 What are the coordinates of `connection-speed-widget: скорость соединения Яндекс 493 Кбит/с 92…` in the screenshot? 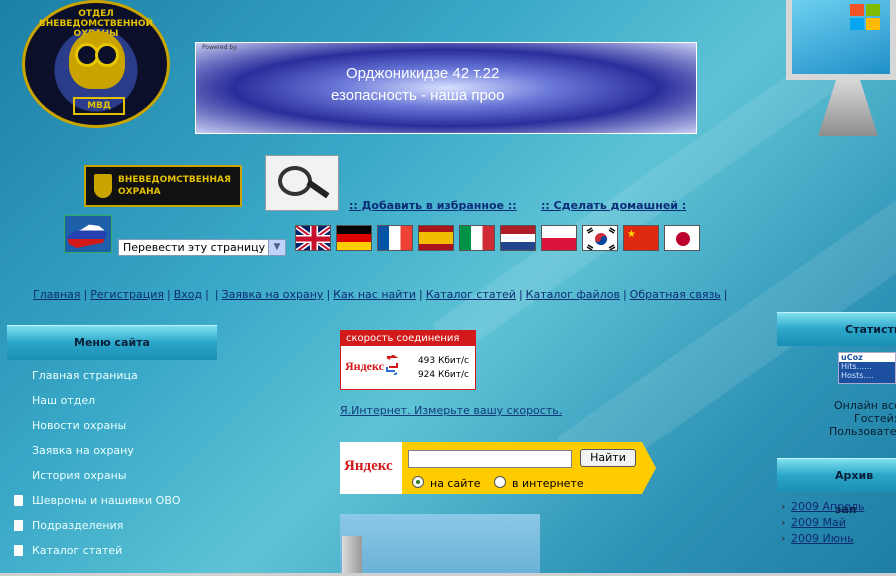 It's located at (408, 360).